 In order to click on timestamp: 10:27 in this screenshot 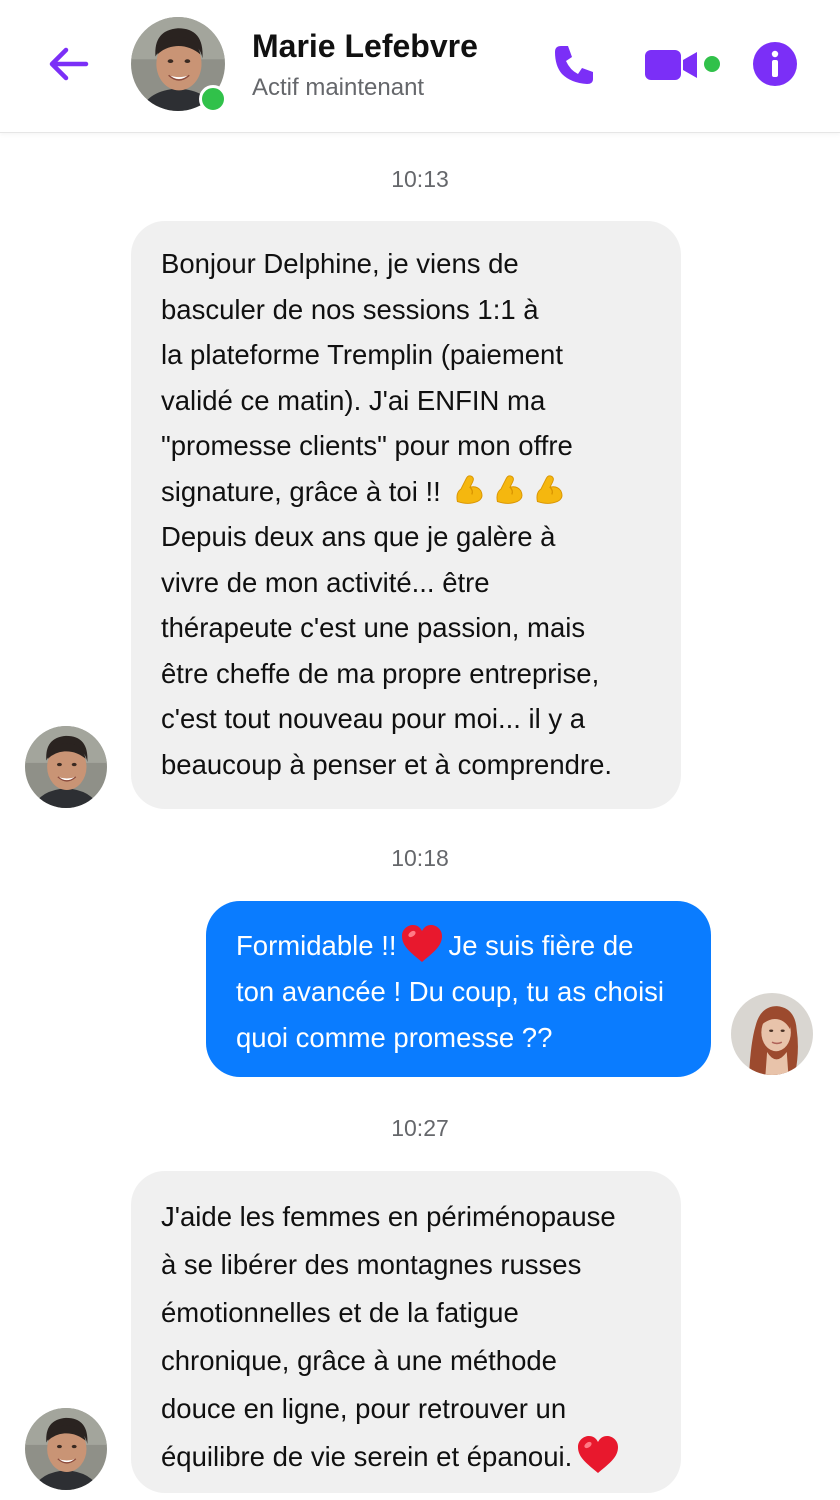, I will do `click(420, 1128)`.